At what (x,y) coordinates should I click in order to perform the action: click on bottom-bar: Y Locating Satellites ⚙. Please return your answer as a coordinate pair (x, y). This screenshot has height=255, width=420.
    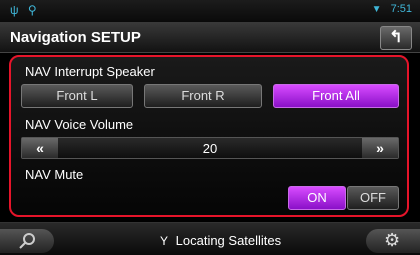
    Looking at the image, I should click on (210, 238).